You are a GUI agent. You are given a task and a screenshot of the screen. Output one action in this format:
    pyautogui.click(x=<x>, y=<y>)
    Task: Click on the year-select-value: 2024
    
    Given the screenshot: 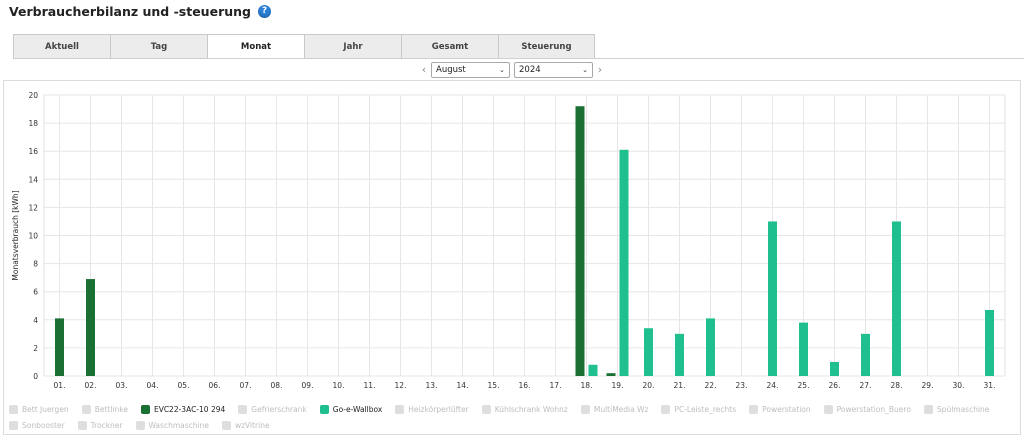 What is the action you would take?
    pyautogui.click(x=530, y=69)
    